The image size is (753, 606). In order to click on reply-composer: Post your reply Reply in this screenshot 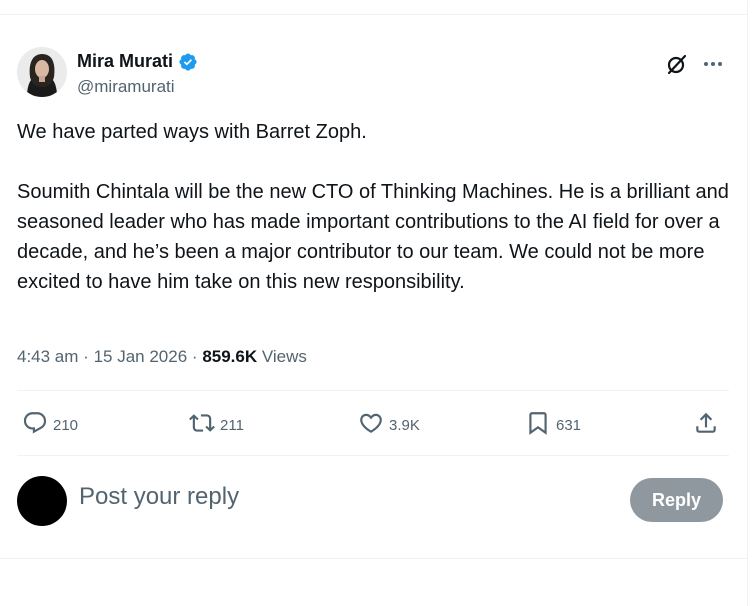, I will do `click(373, 502)`.